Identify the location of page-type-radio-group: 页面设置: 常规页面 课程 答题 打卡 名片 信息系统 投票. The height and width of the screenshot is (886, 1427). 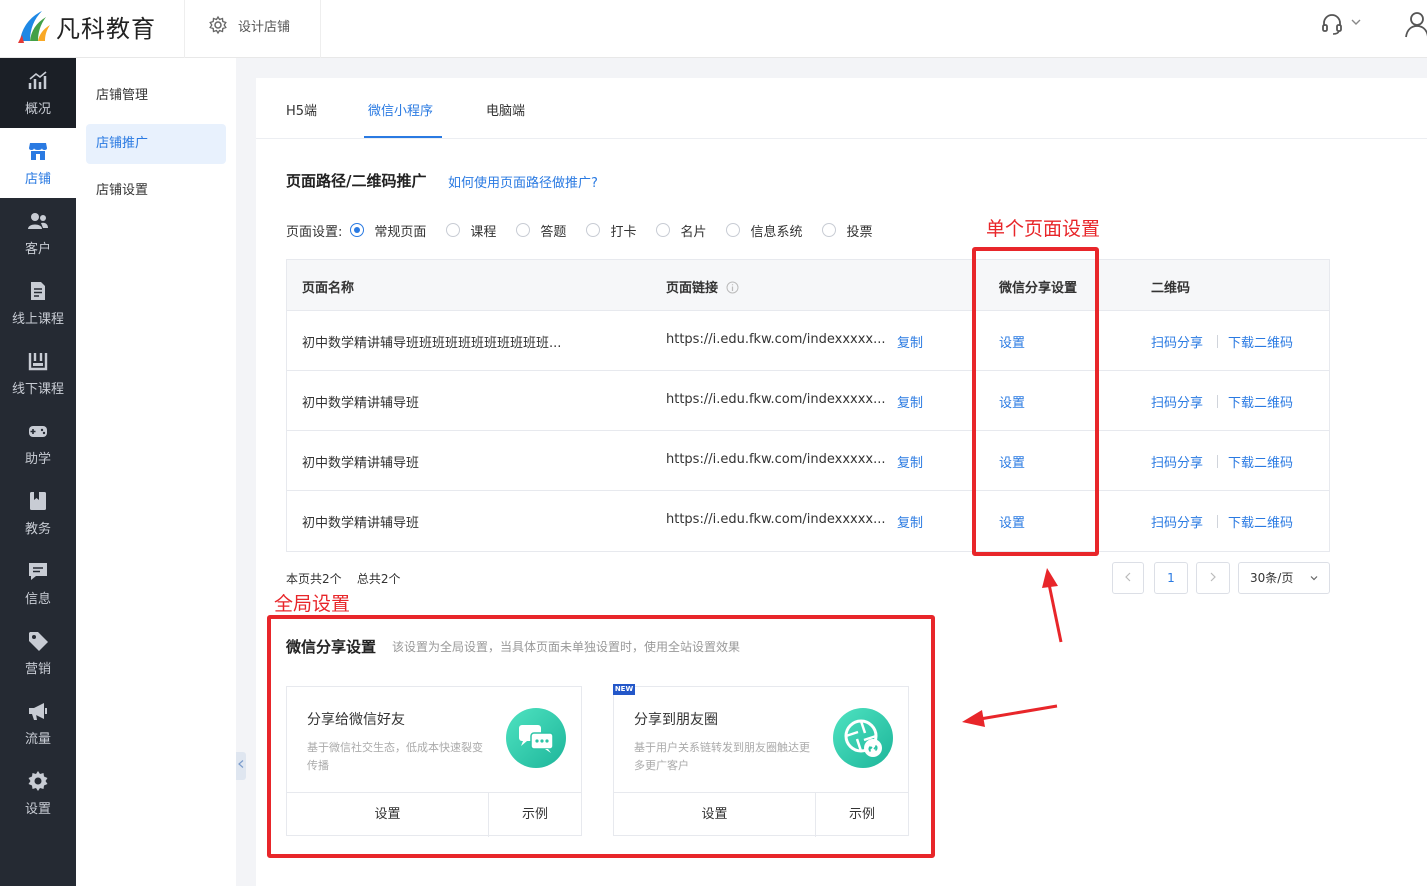
(589, 230).